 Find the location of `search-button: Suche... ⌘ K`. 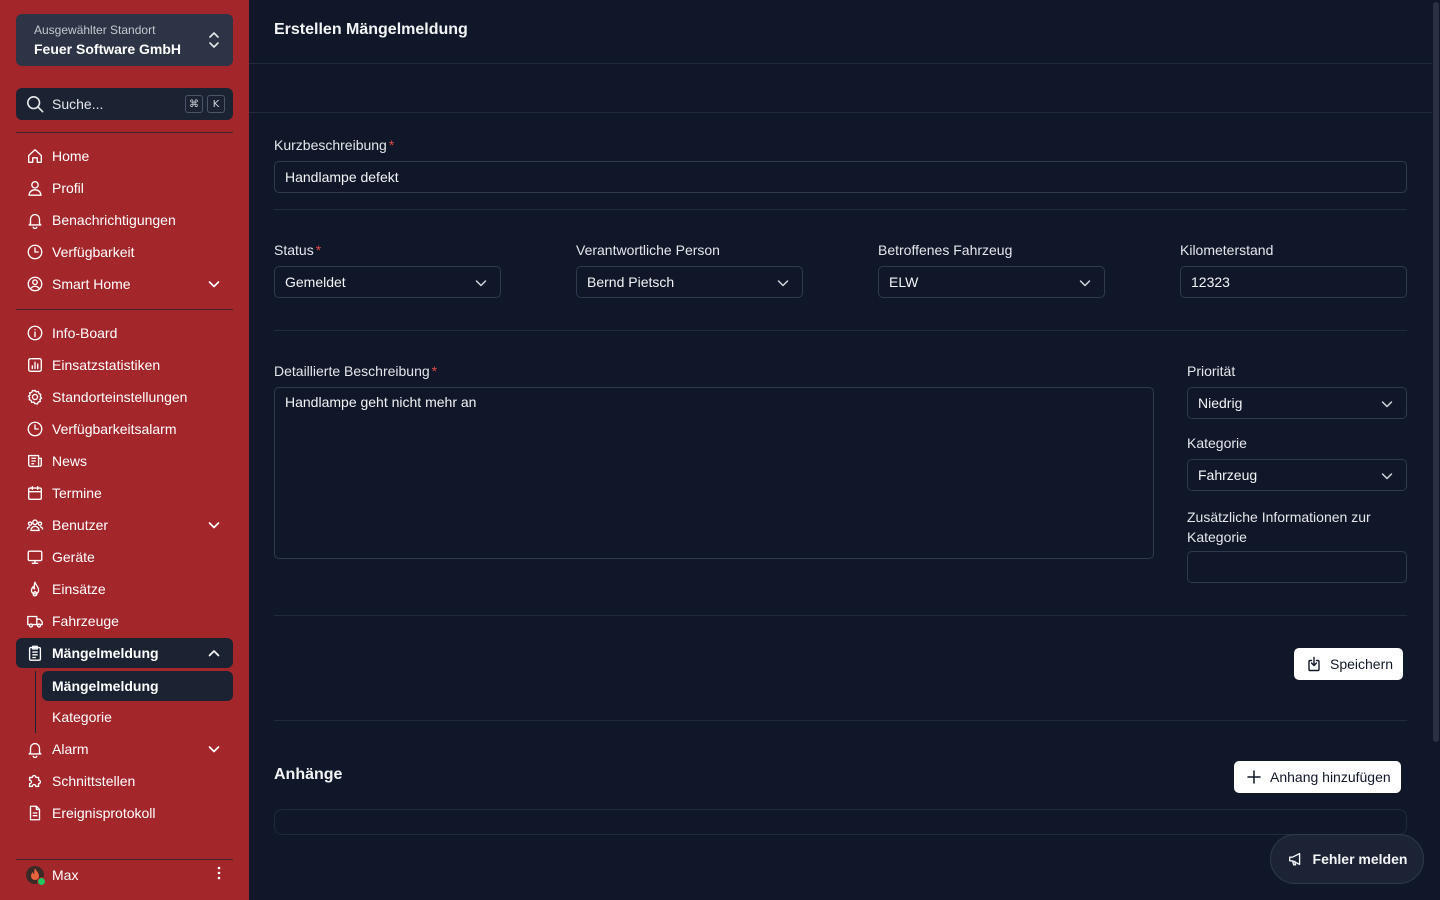

search-button: Suche... ⌘ K is located at coordinates (124, 104).